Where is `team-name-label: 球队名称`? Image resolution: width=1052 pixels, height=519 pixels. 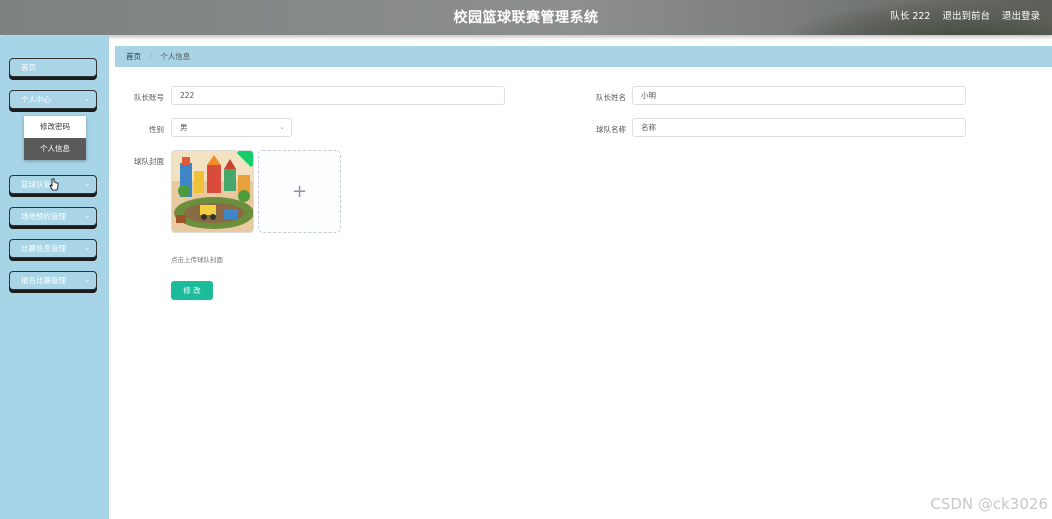 team-name-label: 球队名称 is located at coordinates (611, 129).